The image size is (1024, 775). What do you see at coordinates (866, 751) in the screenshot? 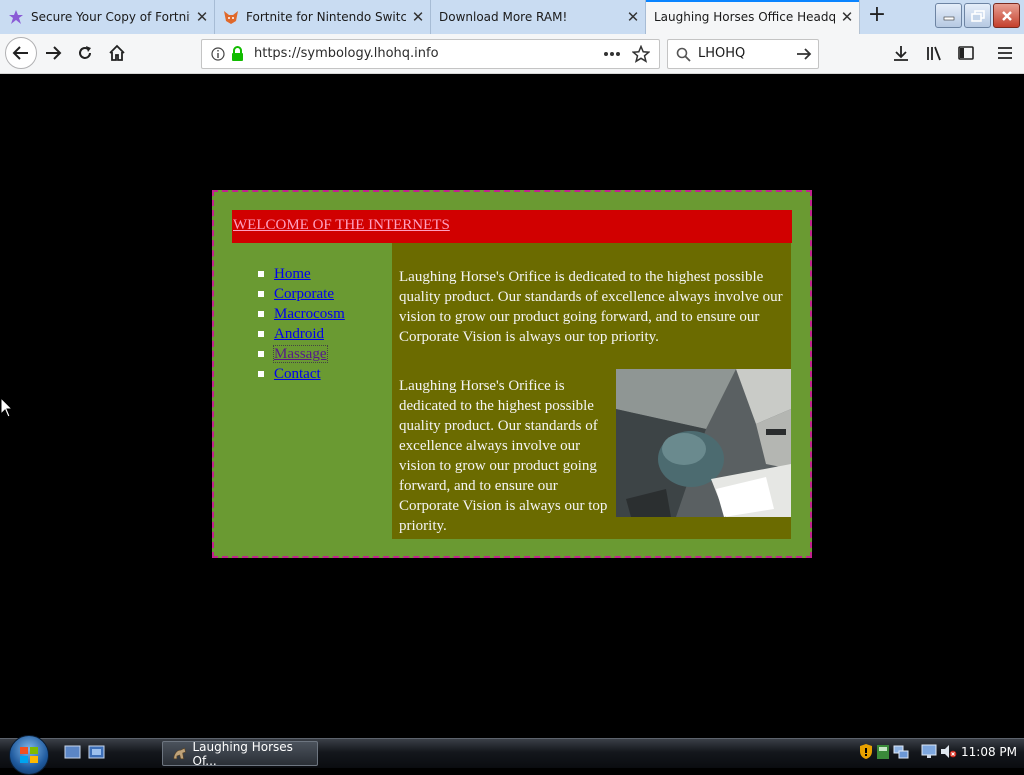
I see `security-shield-icon` at bounding box center [866, 751].